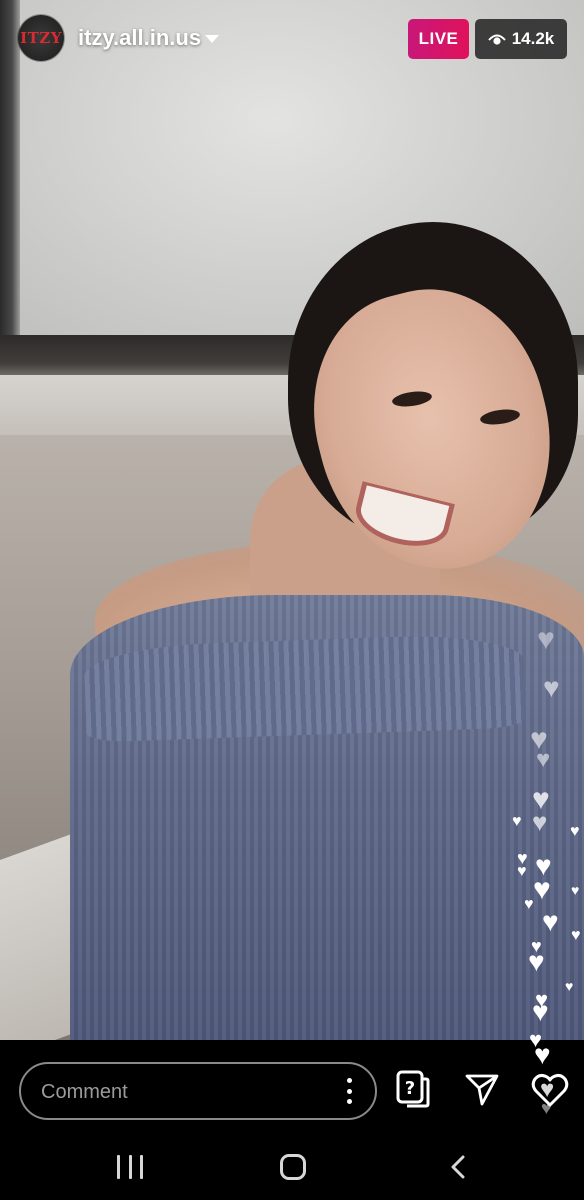 The width and height of the screenshot is (584, 1200). I want to click on viewer-count: 14.2k, so click(533, 38).